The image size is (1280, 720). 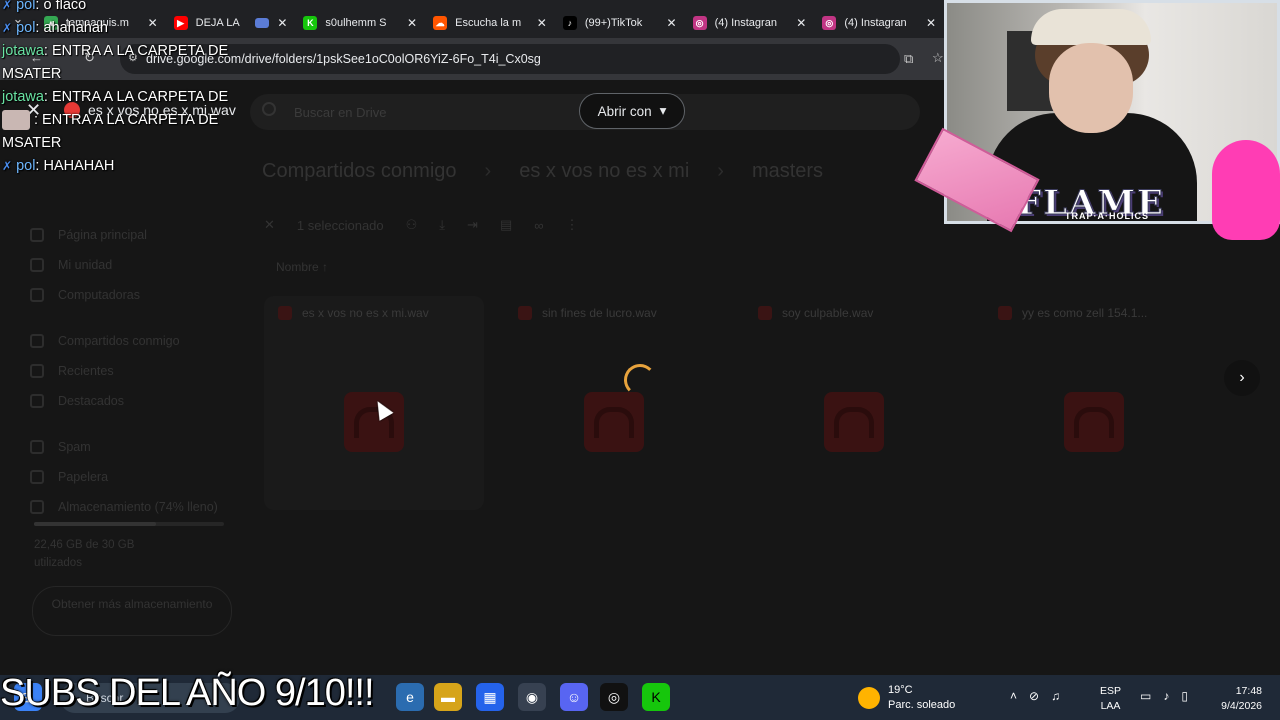 What do you see at coordinates (614, 697) in the screenshot?
I see `obs-icon: ◎` at bounding box center [614, 697].